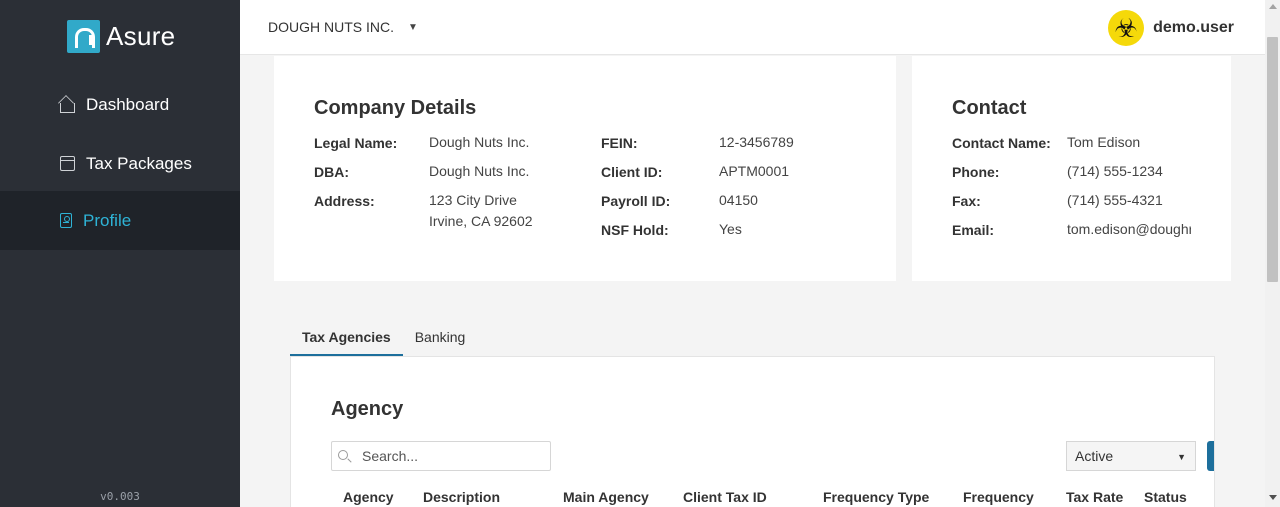  Describe the element at coordinates (107, 220) in the screenshot. I see `sidebar-item-label: Profile` at that location.